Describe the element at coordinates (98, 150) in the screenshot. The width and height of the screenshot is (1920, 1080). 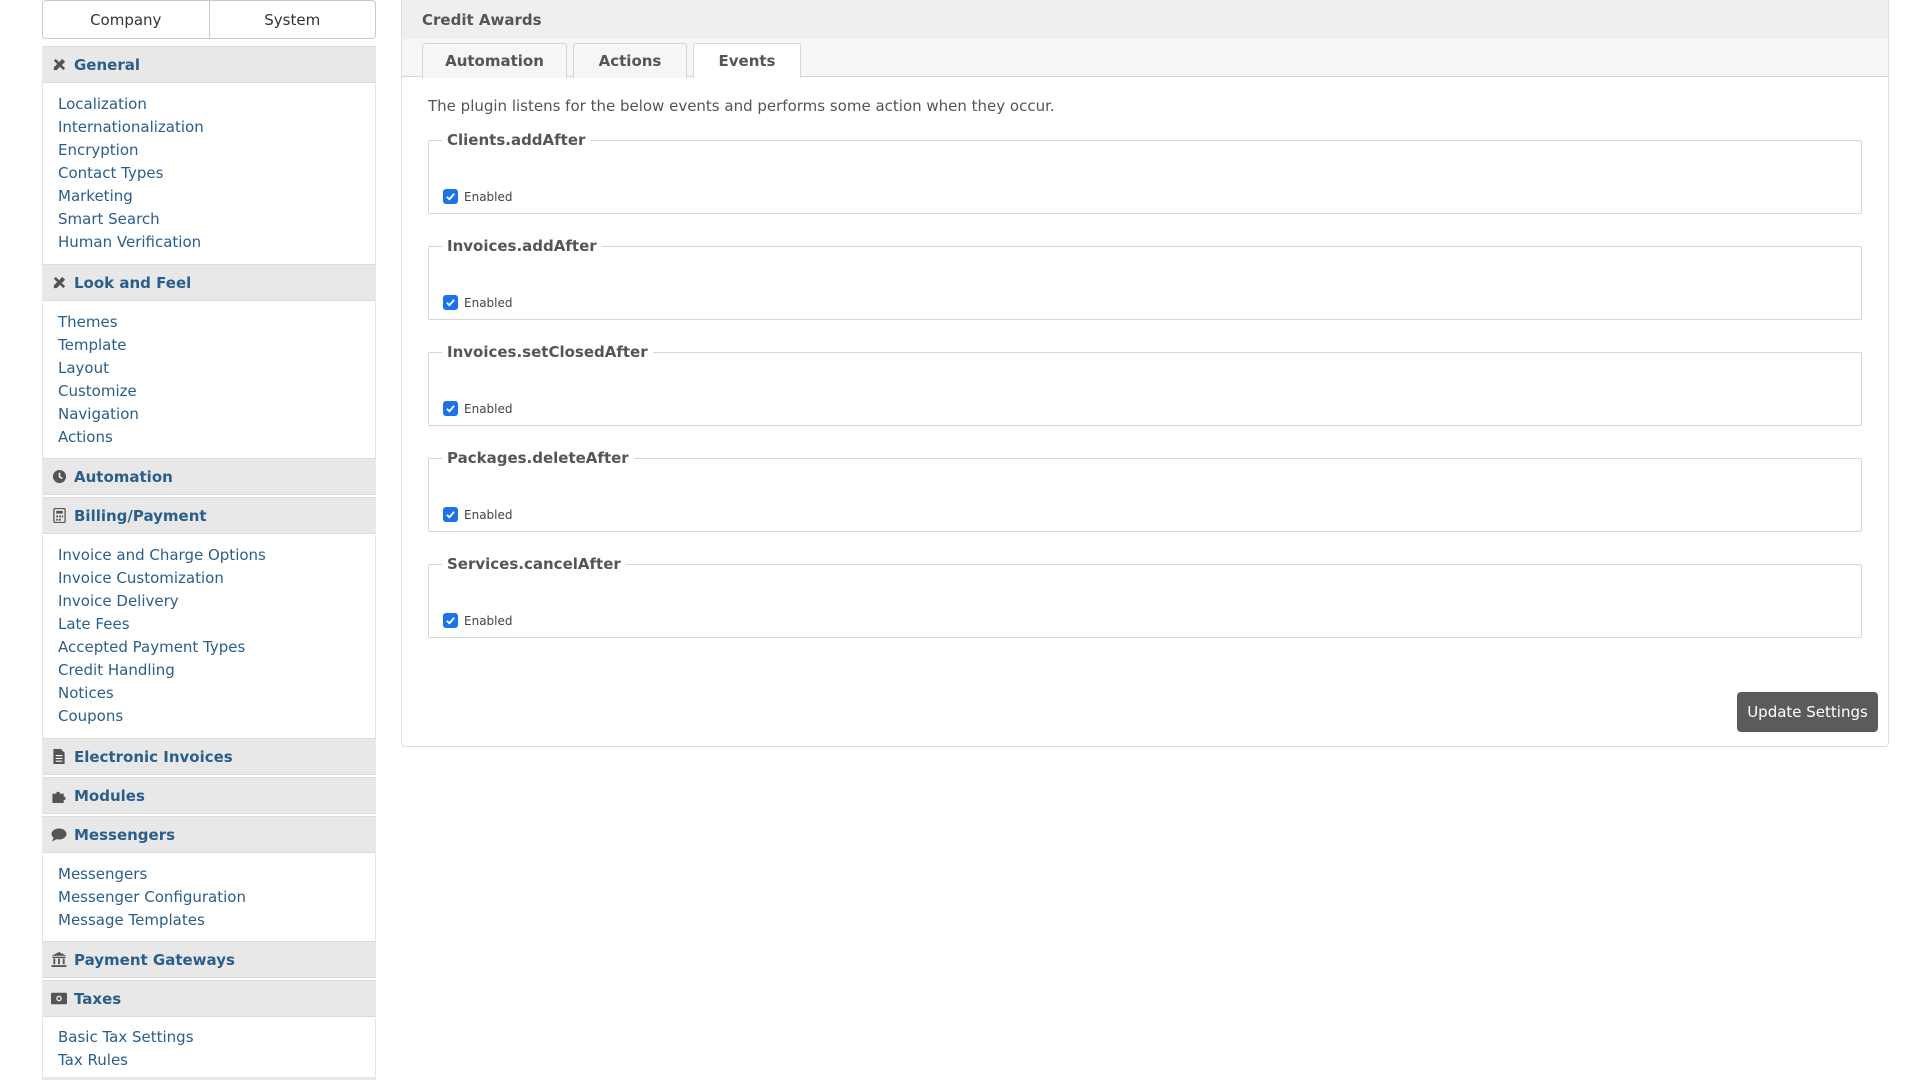
I see `sidebar-link-encryption: Encryption` at that location.